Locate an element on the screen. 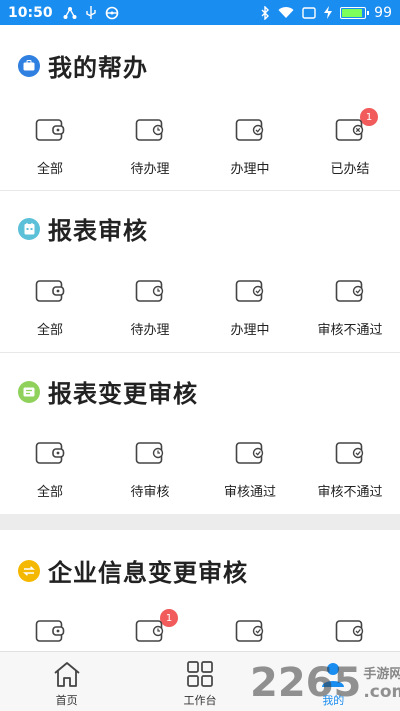  charging-icon is located at coordinates (328, 12).